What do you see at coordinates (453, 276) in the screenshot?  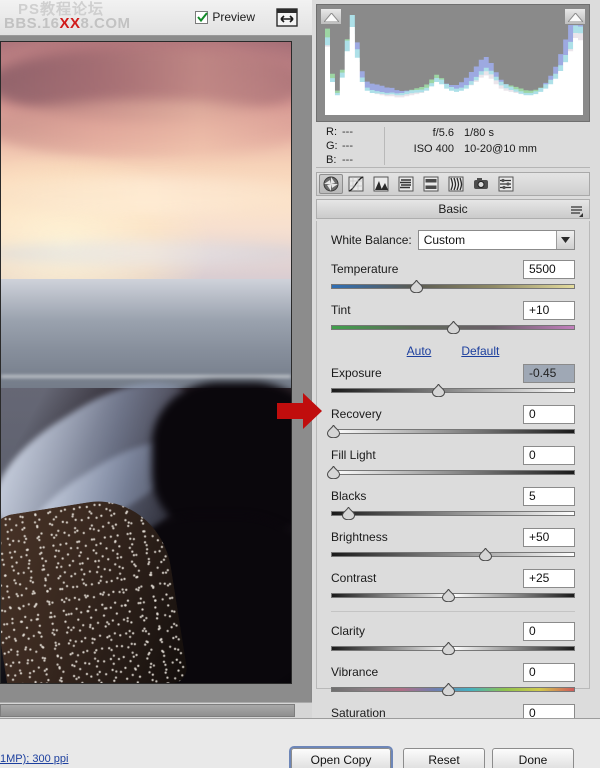 I see `slider-temperature: Temperature 5500` at bounding box center [453, 276].